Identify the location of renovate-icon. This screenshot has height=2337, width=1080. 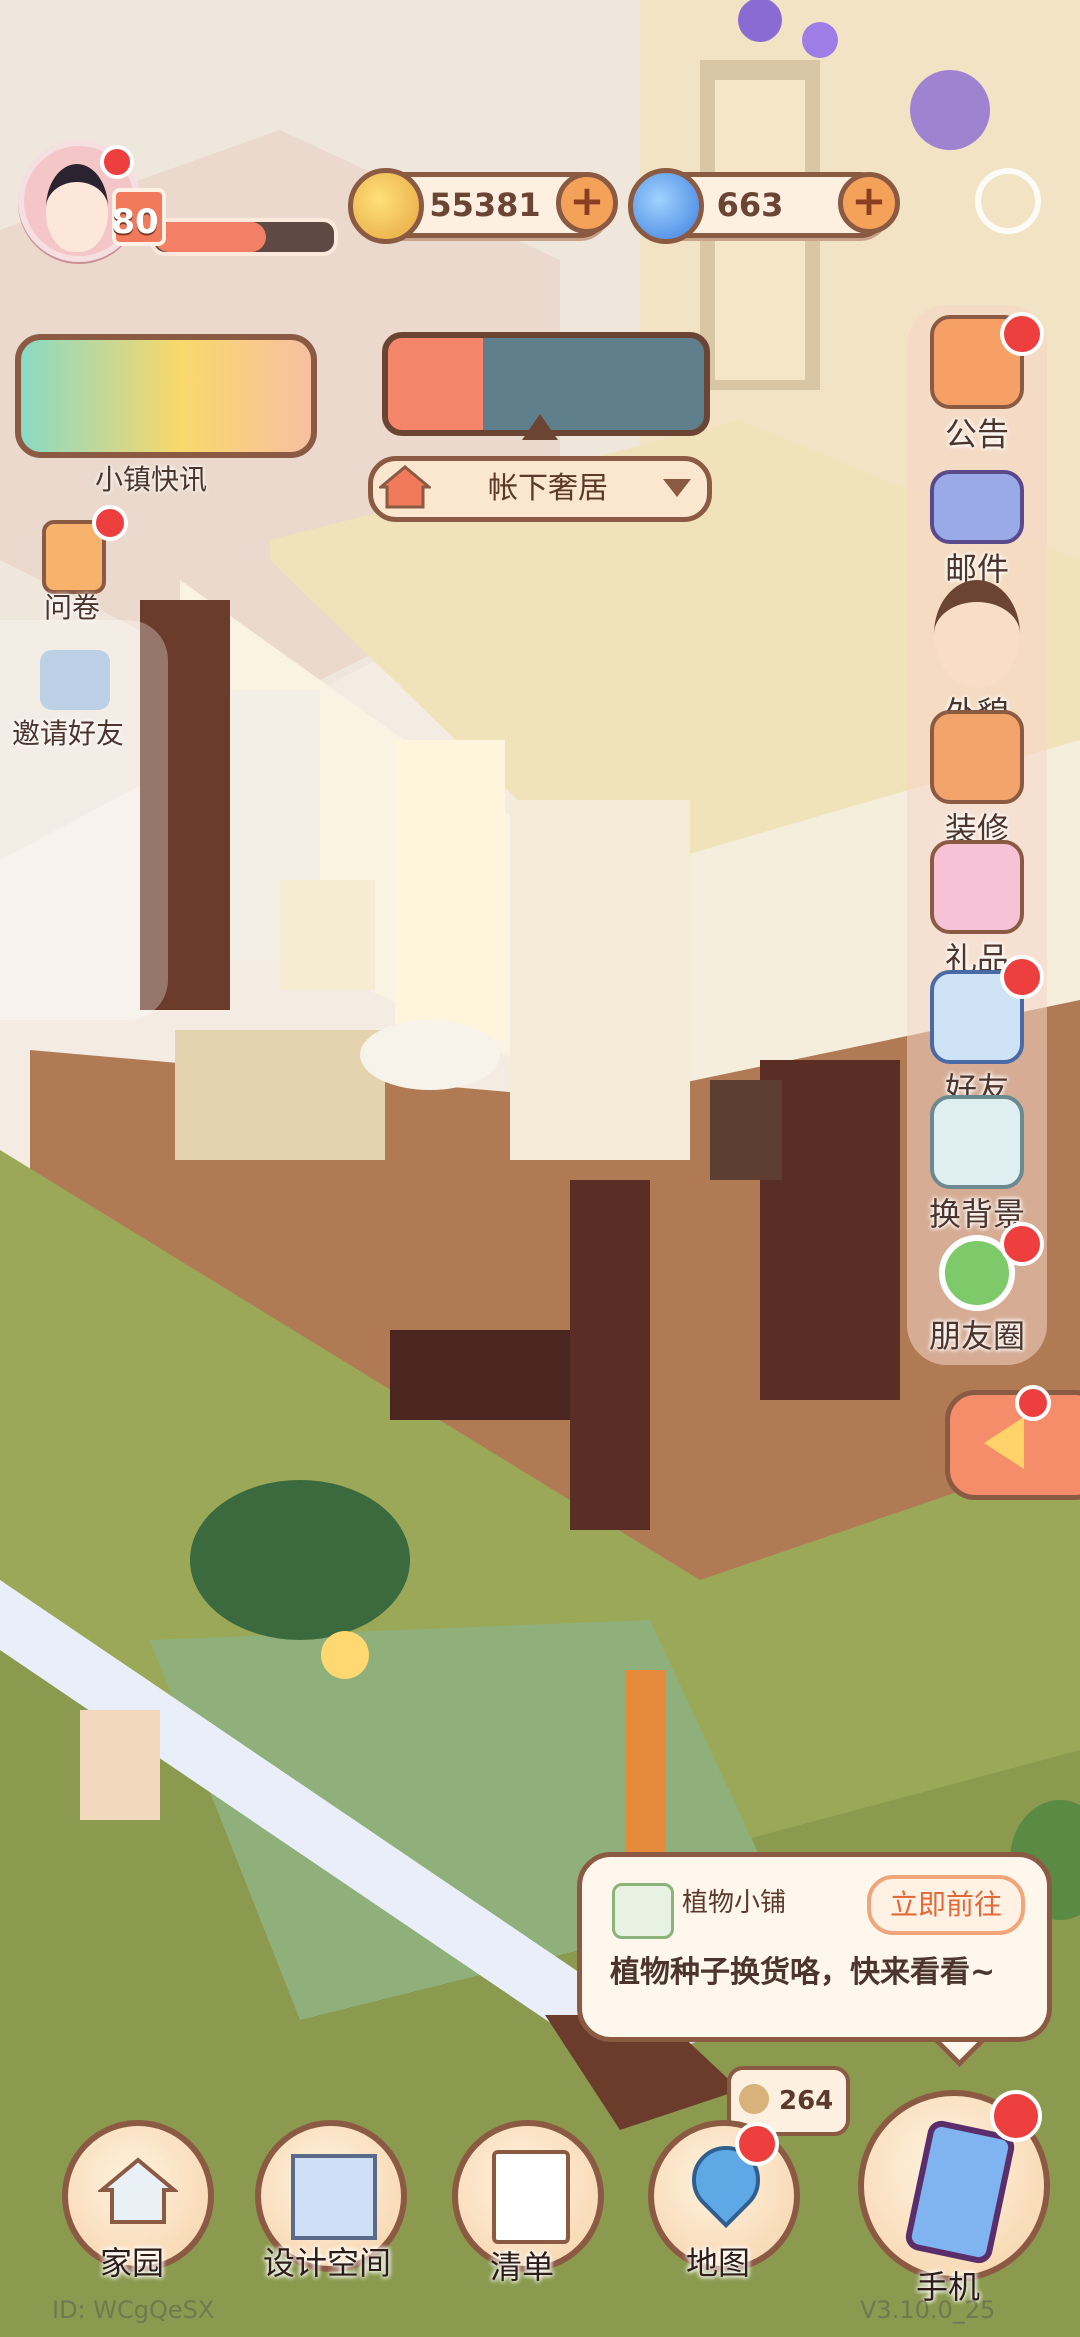
(977, 757).